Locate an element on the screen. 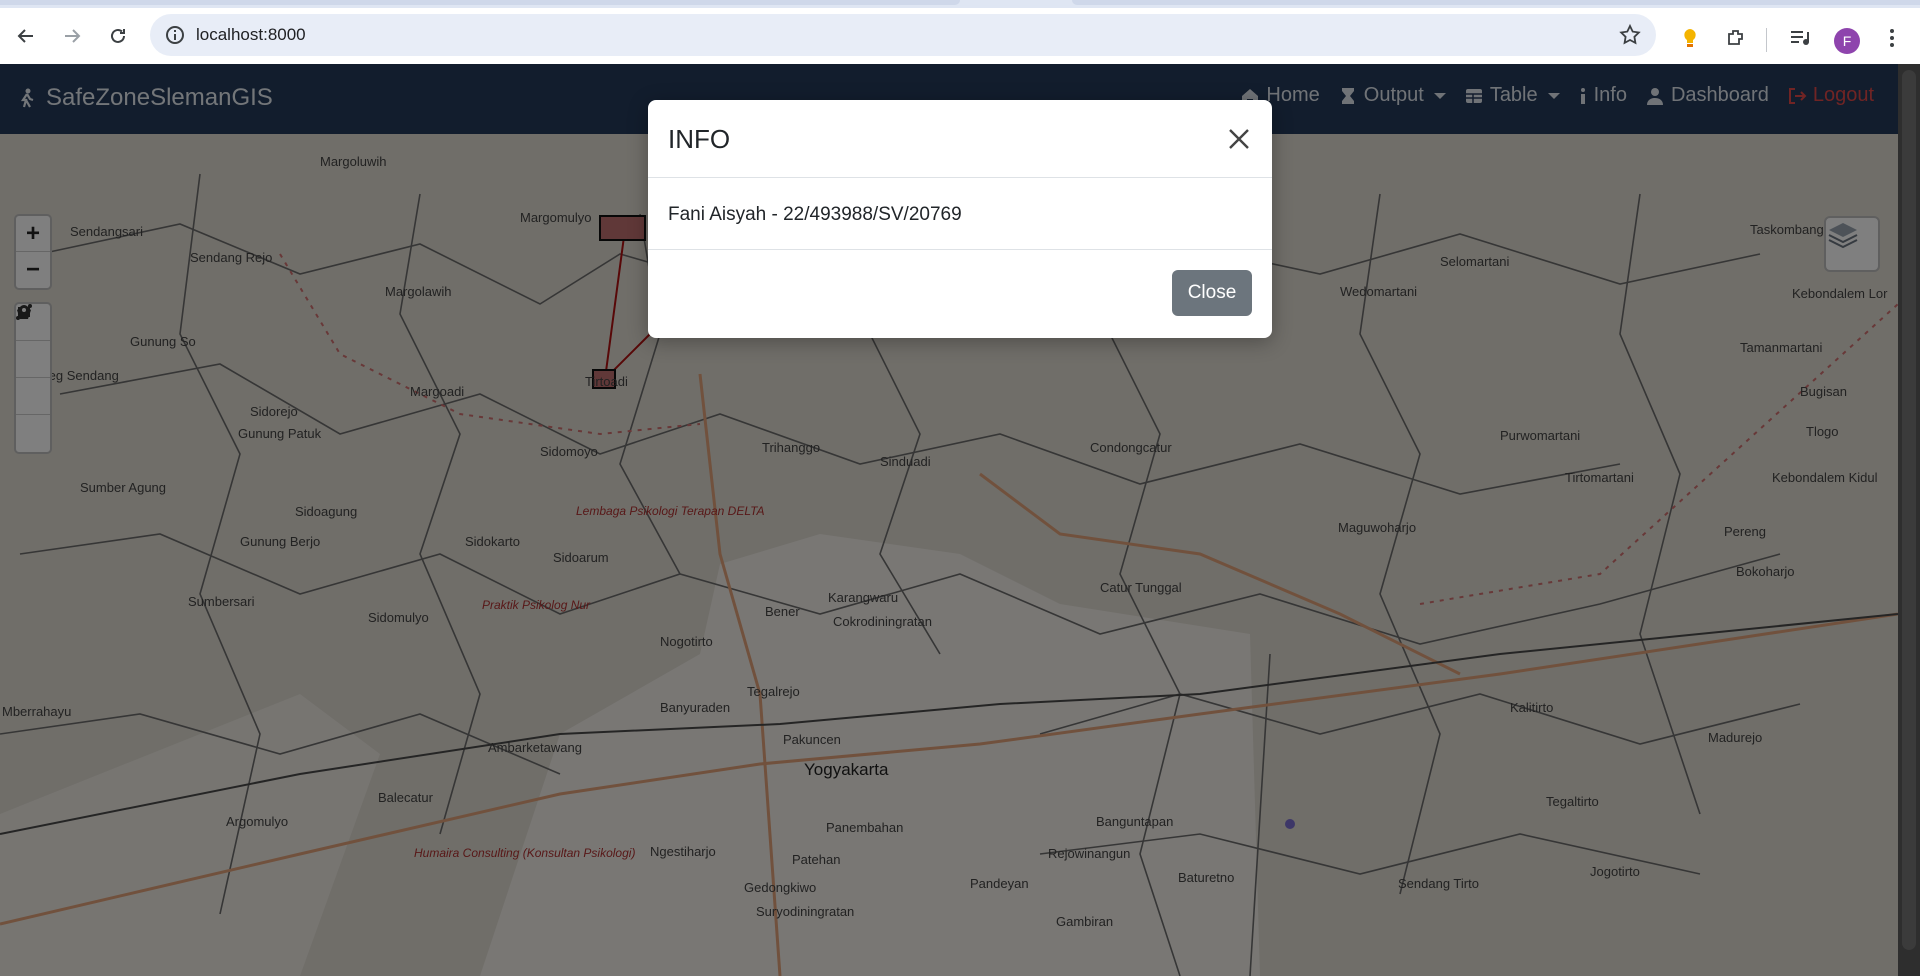  modal-header: INFO is located at coordinates (960, 139).